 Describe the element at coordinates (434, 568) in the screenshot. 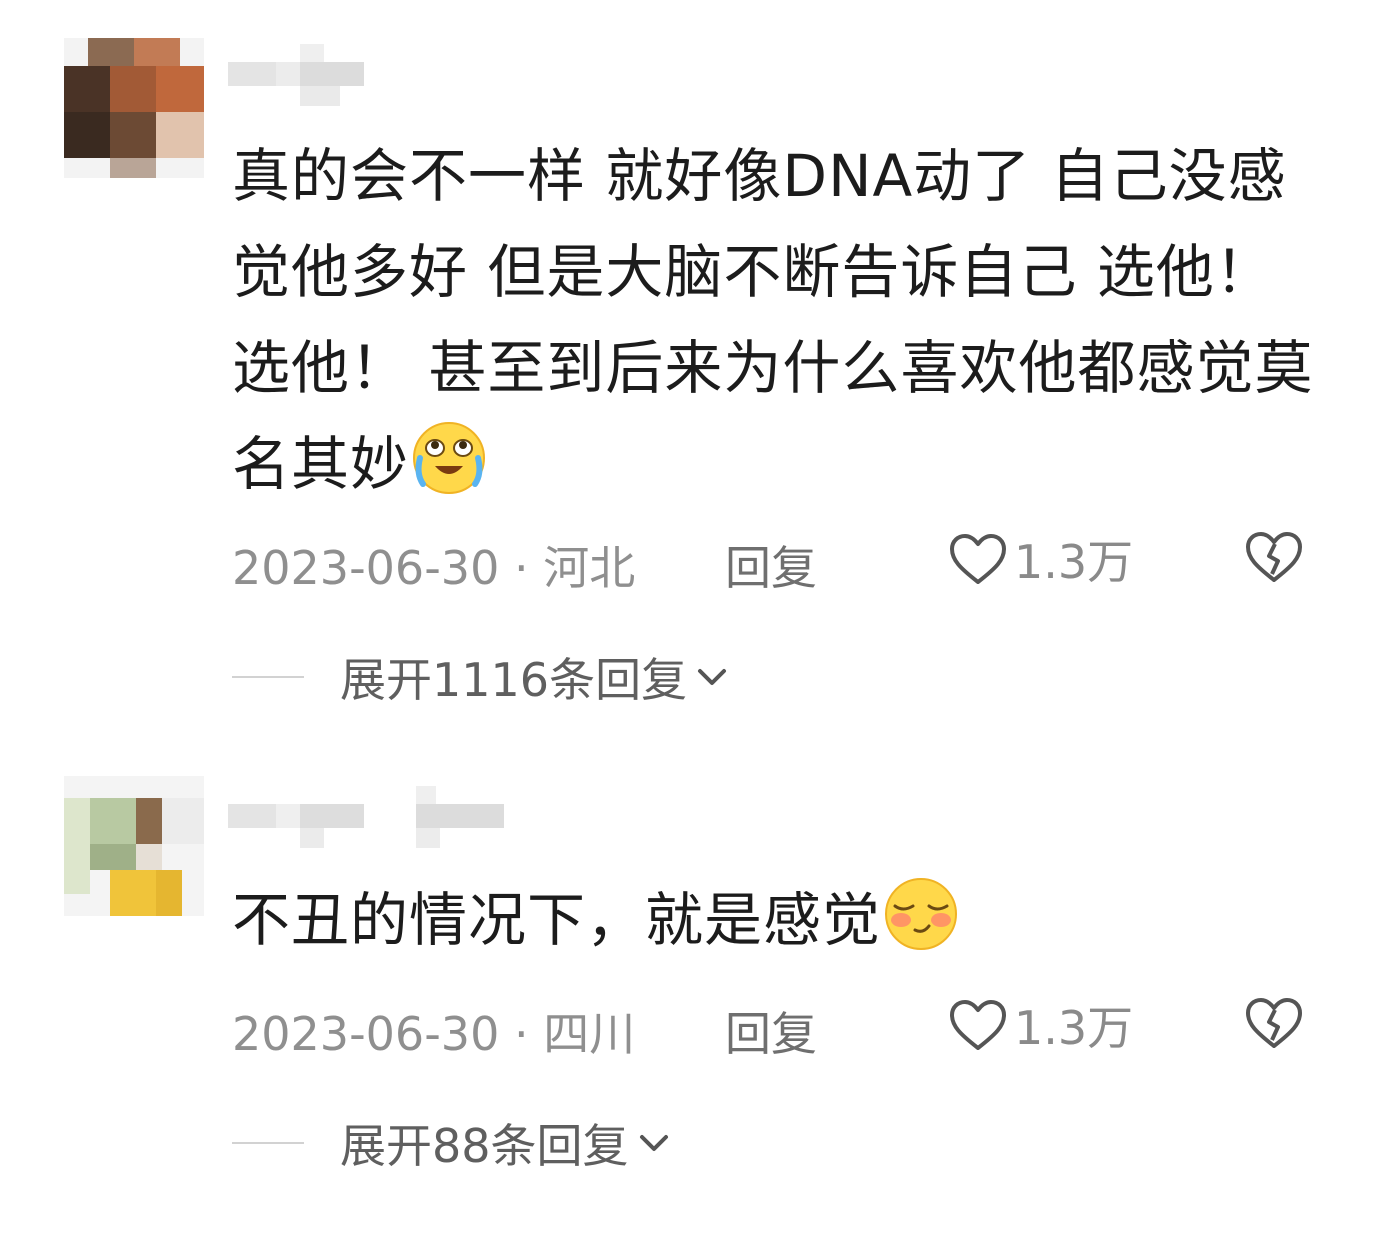

I see `date-location: 2023-06-30 · 河北` at that location.